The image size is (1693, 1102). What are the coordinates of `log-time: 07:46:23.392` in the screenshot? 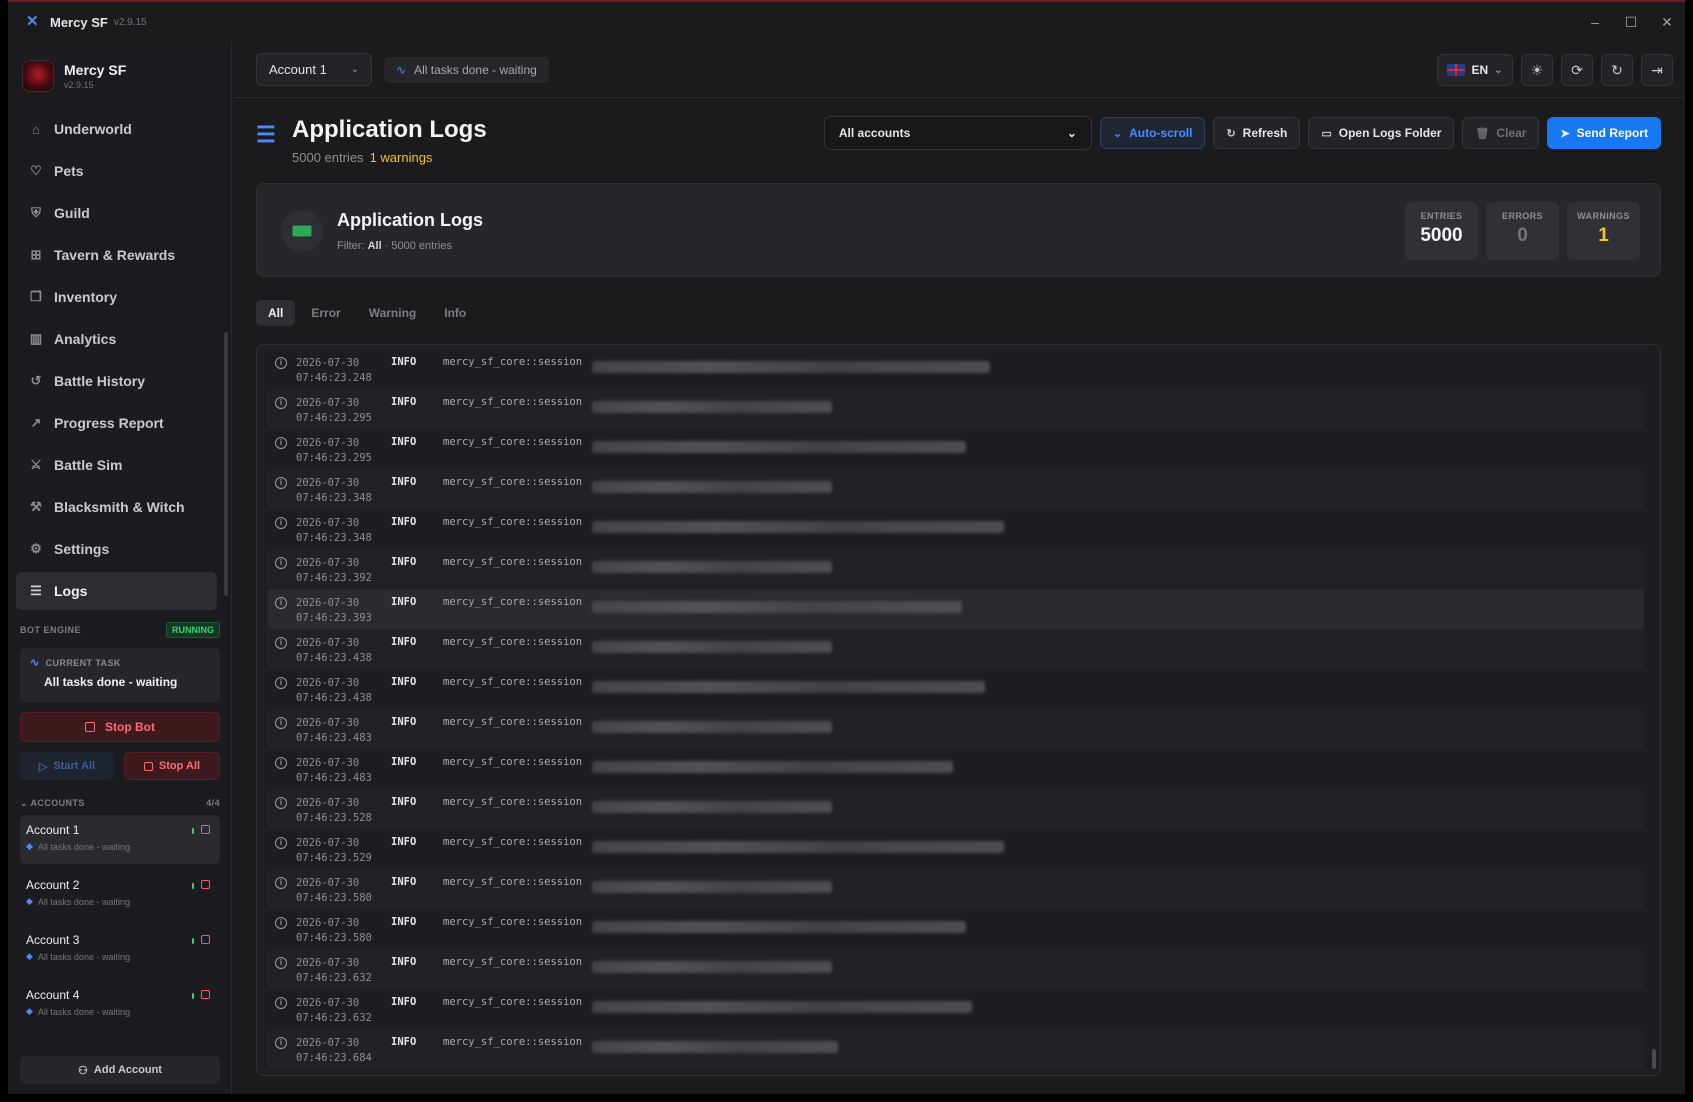 It's located at (334, 578).